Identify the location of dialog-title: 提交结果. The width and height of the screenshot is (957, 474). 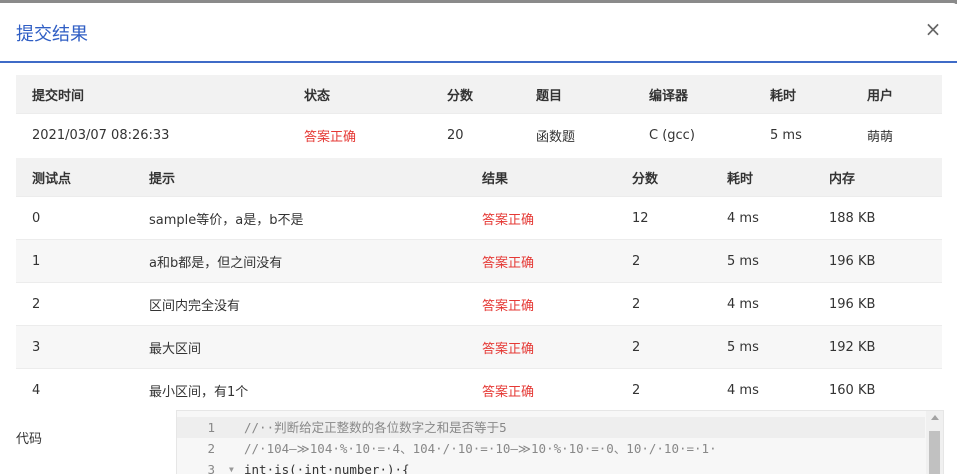
(52, 34).